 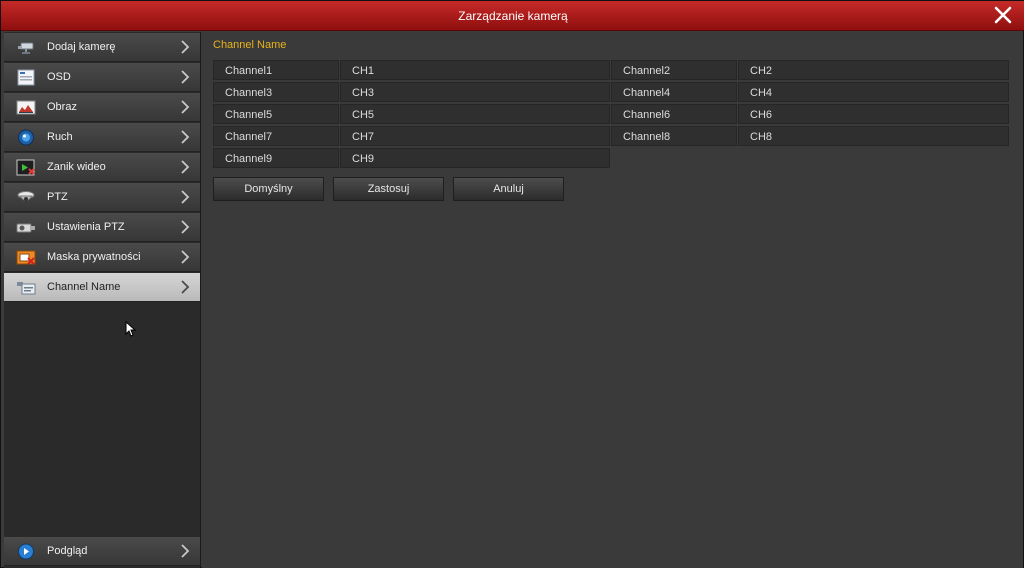 I want to click on channel-label: Channel3, so click(x=276, y=92).